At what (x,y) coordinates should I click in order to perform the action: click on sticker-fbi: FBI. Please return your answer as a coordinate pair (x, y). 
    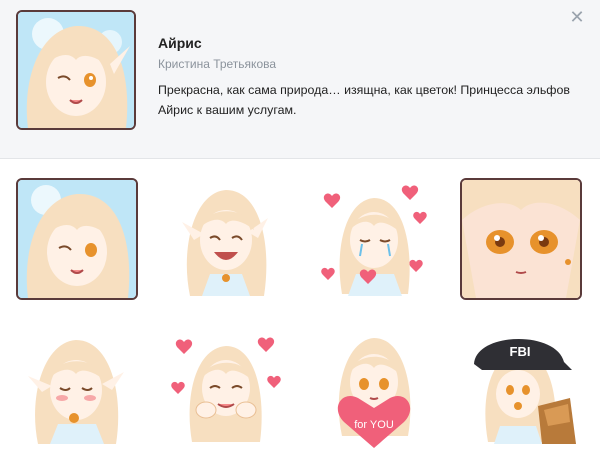
    Looking at the image, I should click on (521, 387).